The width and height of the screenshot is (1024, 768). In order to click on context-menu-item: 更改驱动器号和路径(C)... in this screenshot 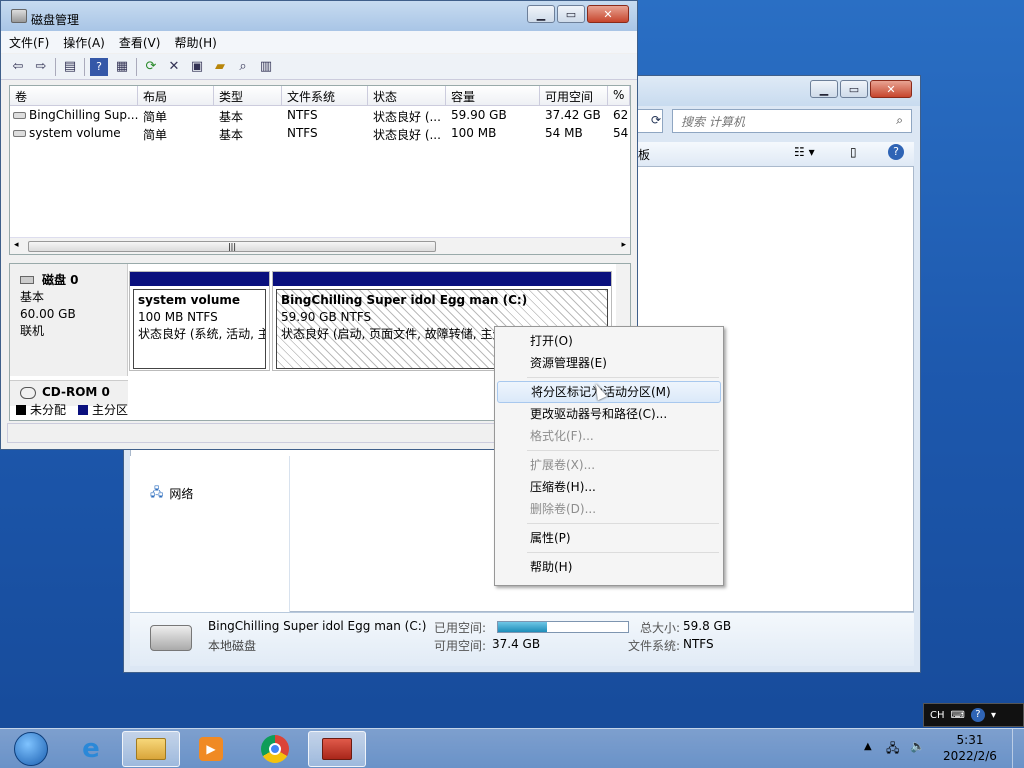, I will do `click(609, 414)`.